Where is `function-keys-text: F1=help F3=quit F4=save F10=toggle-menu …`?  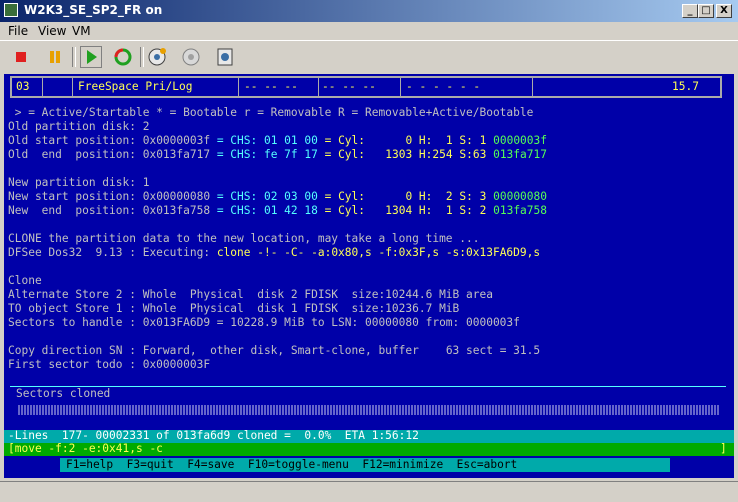
function-keys-text: F1=help F3=quit F4=save F10=toggle-menu … is located at coordinates (291, 465).